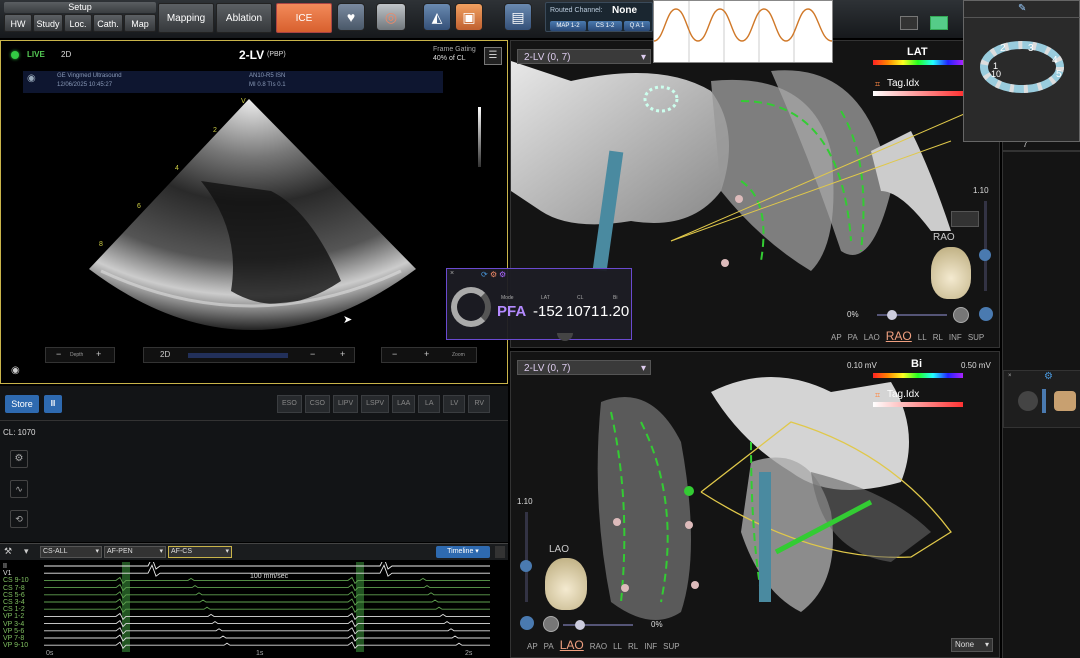 The height and width of the screenshot is (658, 1080). Describe the element at coordinates (572, 645) in the screenshot. I see `map-bottom-view-lao: LAO` at that location.